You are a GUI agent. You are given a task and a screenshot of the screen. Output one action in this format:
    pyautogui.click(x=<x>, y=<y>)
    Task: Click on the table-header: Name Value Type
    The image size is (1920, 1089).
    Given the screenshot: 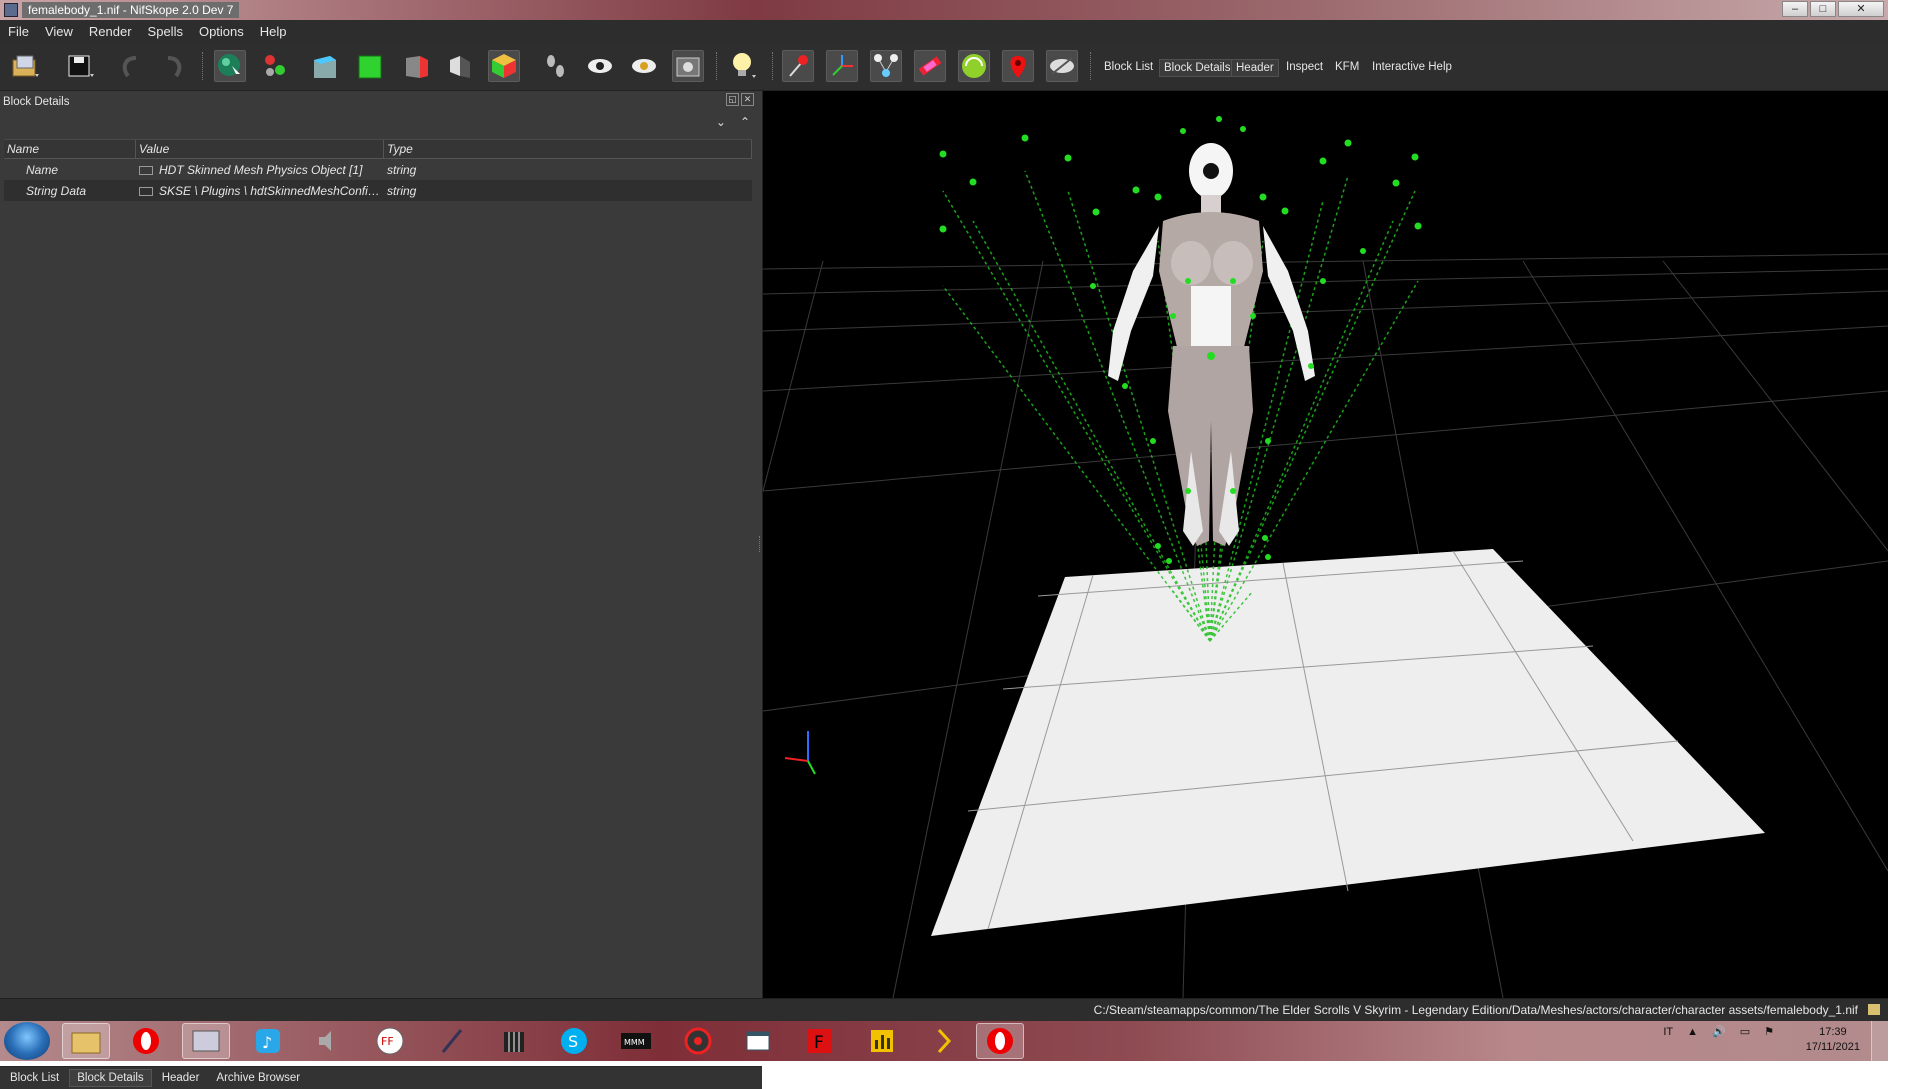 What is the action you would take?
    pyautogui.click(x=378, y=149)
    